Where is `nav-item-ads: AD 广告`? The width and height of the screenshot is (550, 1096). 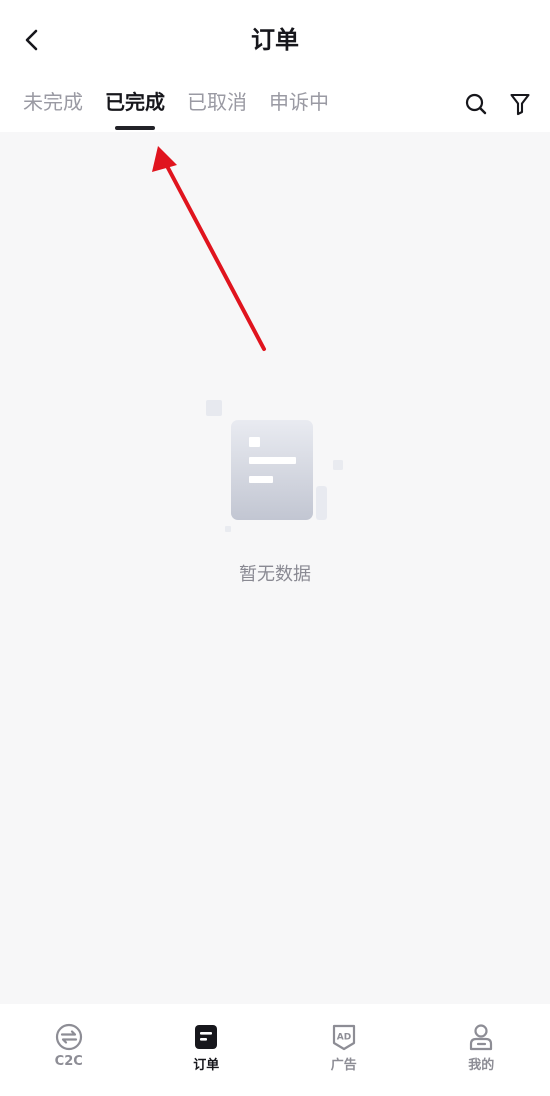
nav-item-ads: AD 广告 is located at coordinates (344, 1050).